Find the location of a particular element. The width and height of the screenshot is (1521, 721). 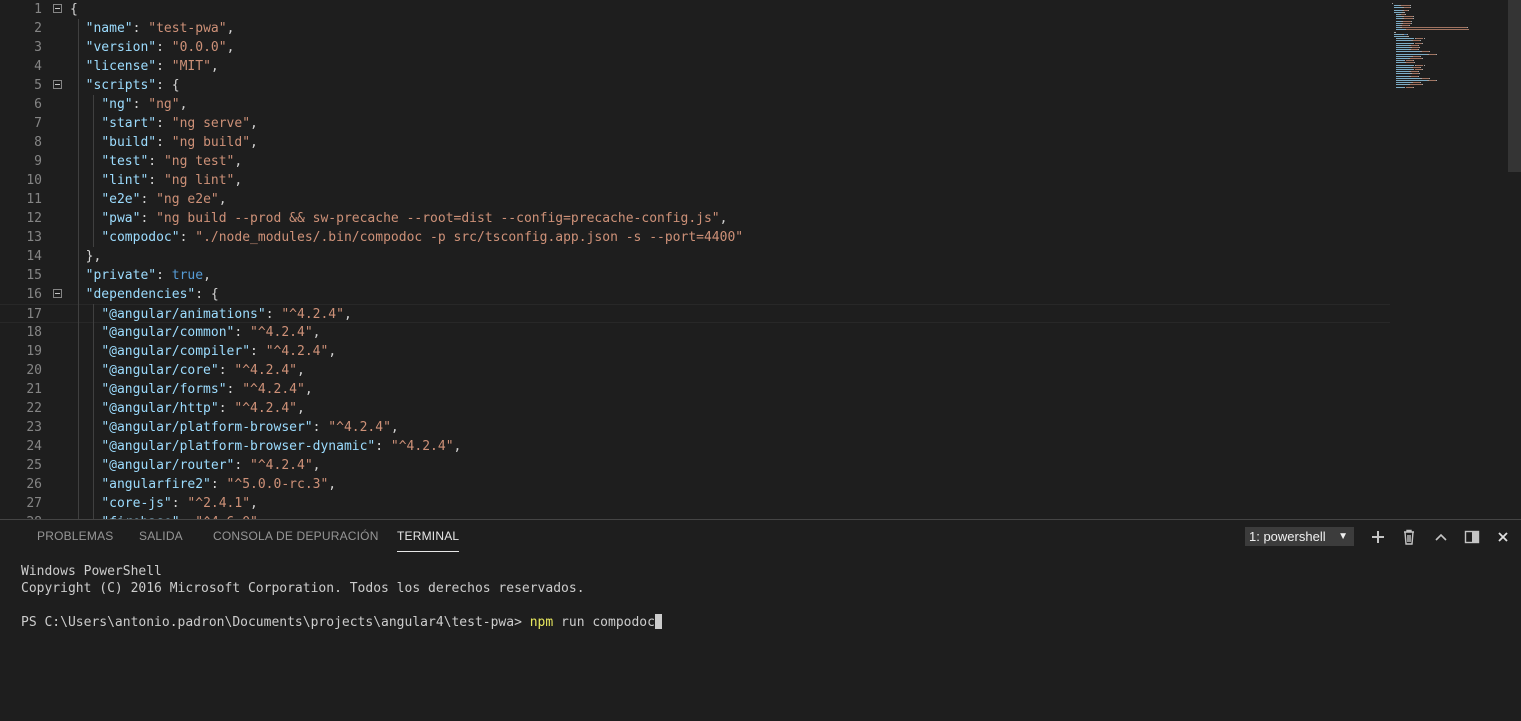

line-number: 19 is located at coordinates (34, 351).